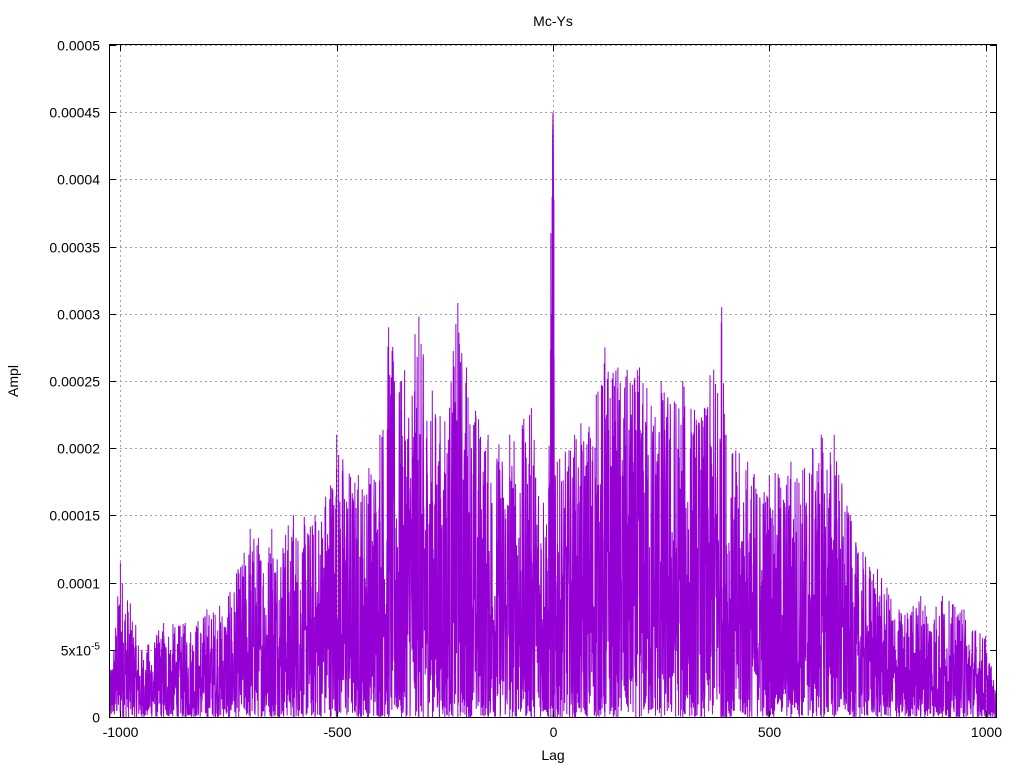  I want to click on y-tick-label-text: 0.0005, so click(78, 46).